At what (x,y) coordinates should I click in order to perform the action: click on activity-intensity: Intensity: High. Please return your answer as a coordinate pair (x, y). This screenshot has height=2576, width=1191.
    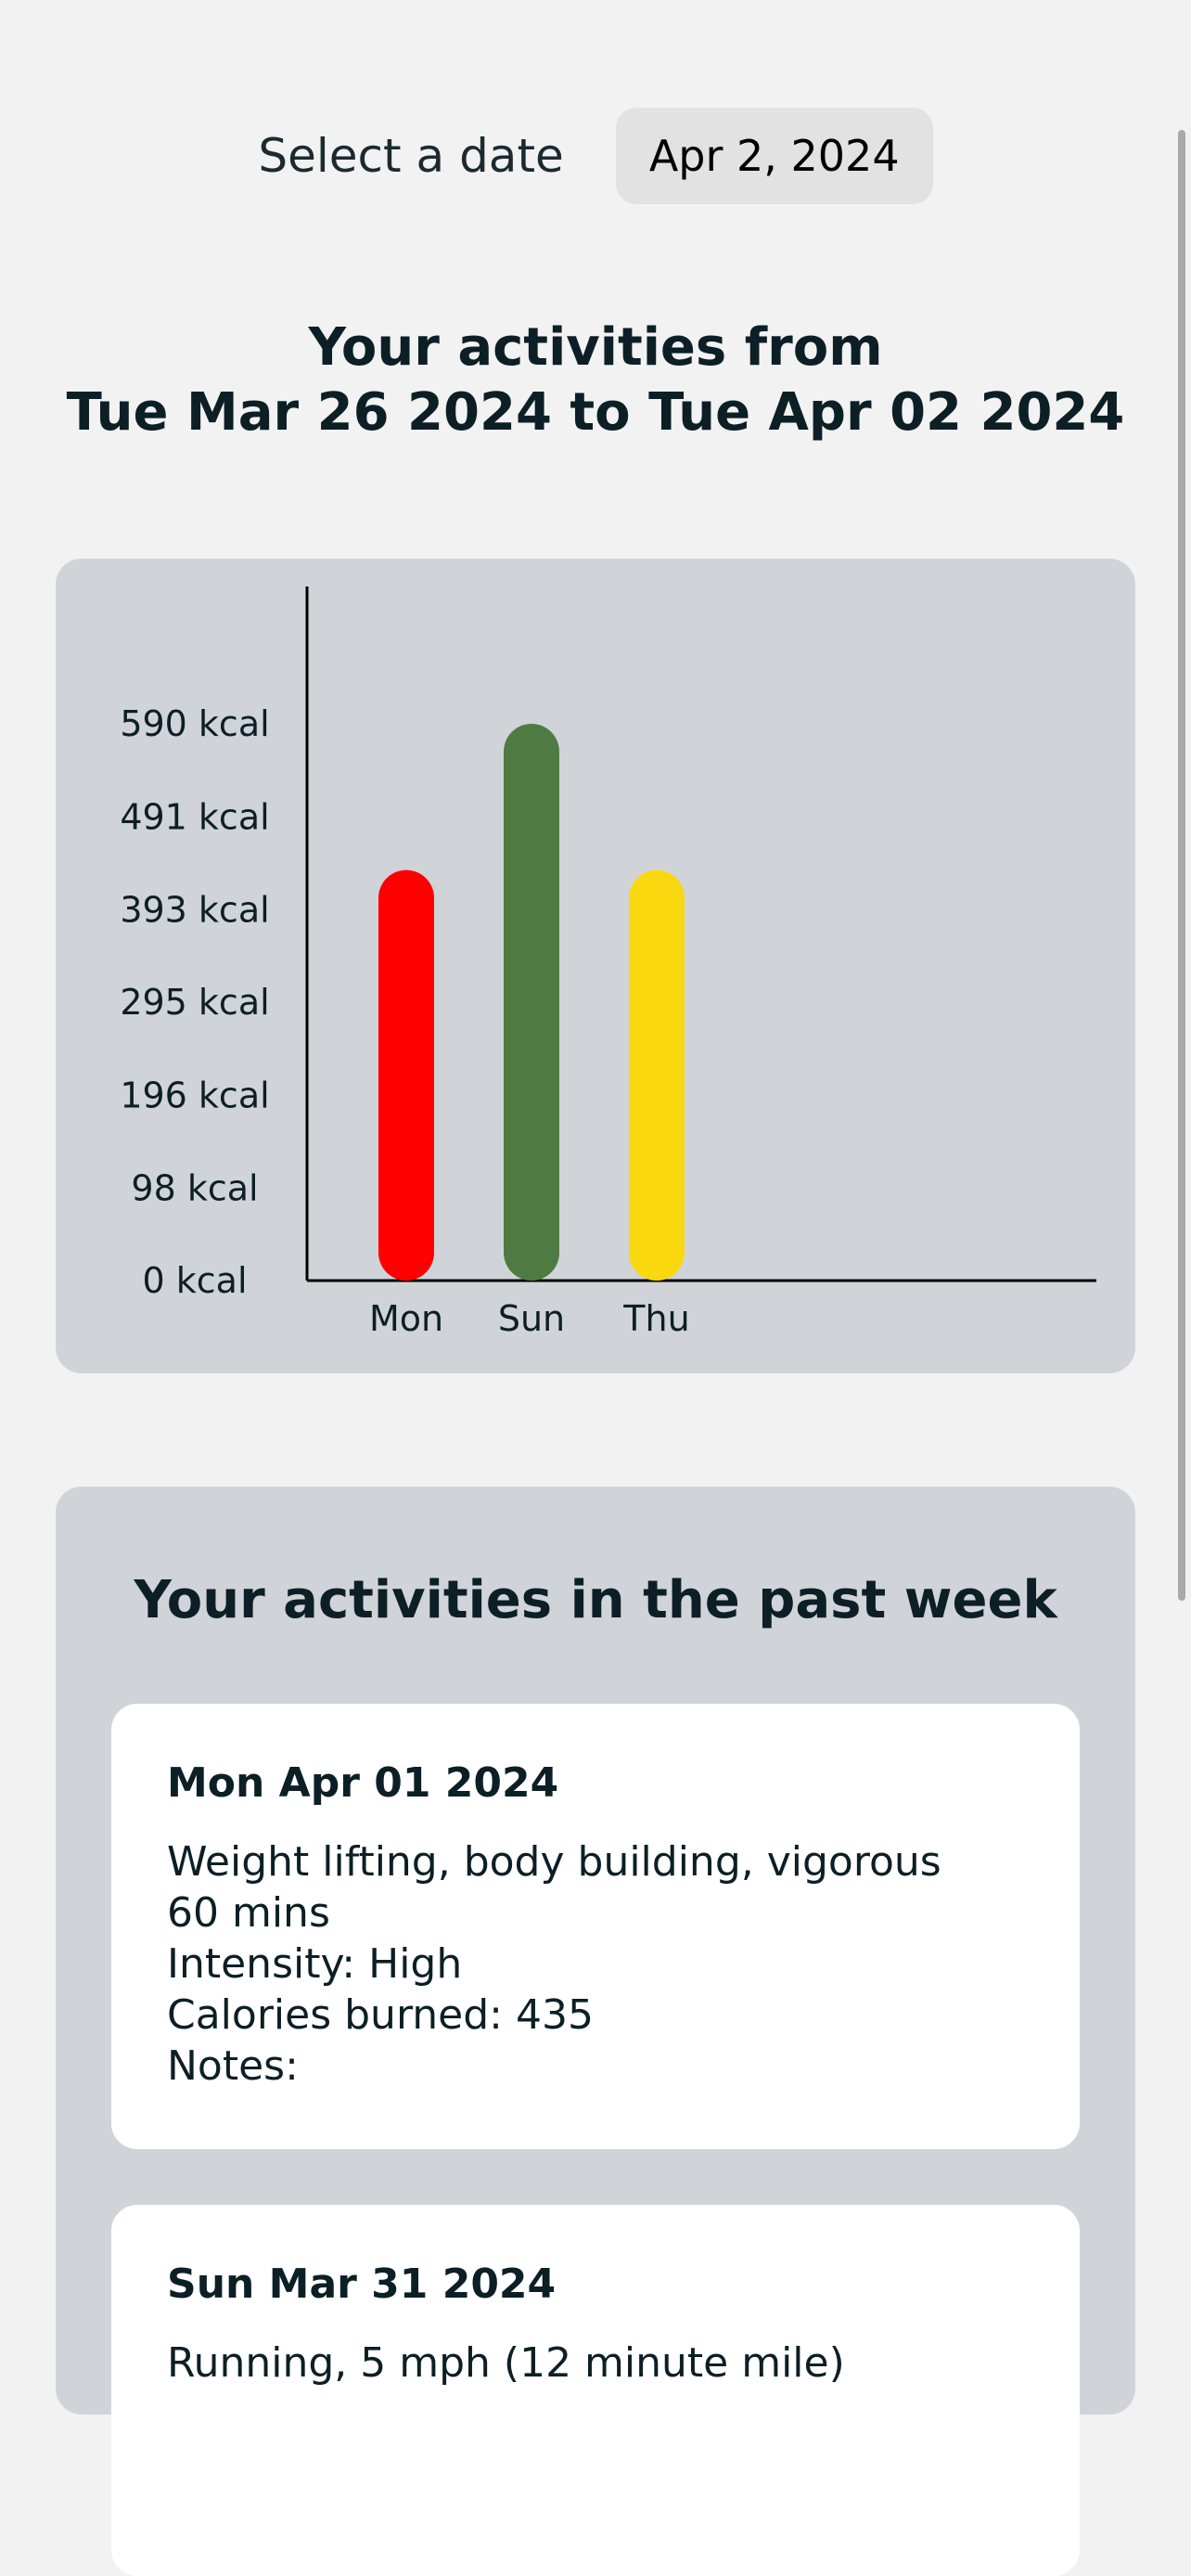
    Looking at the image, I should click on (315, 1964).